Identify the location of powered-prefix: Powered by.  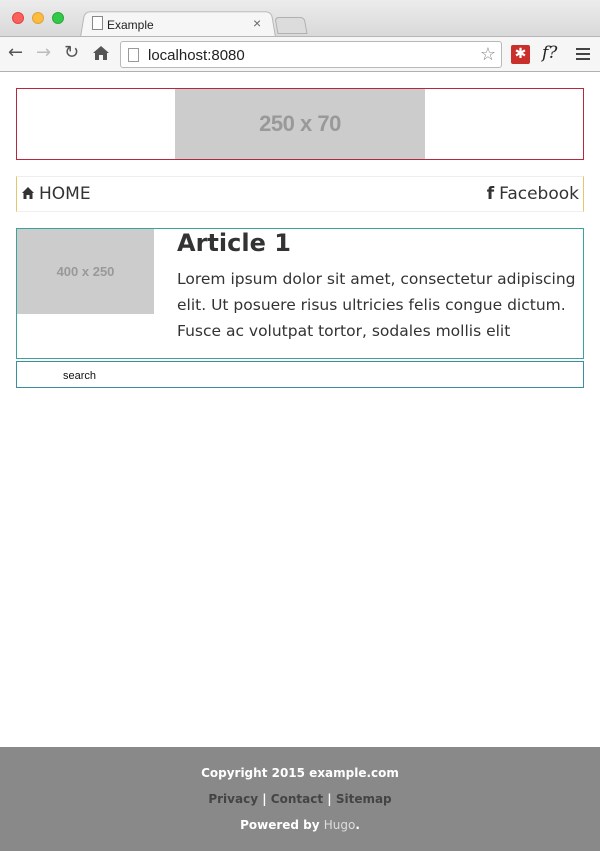
(280, 825).